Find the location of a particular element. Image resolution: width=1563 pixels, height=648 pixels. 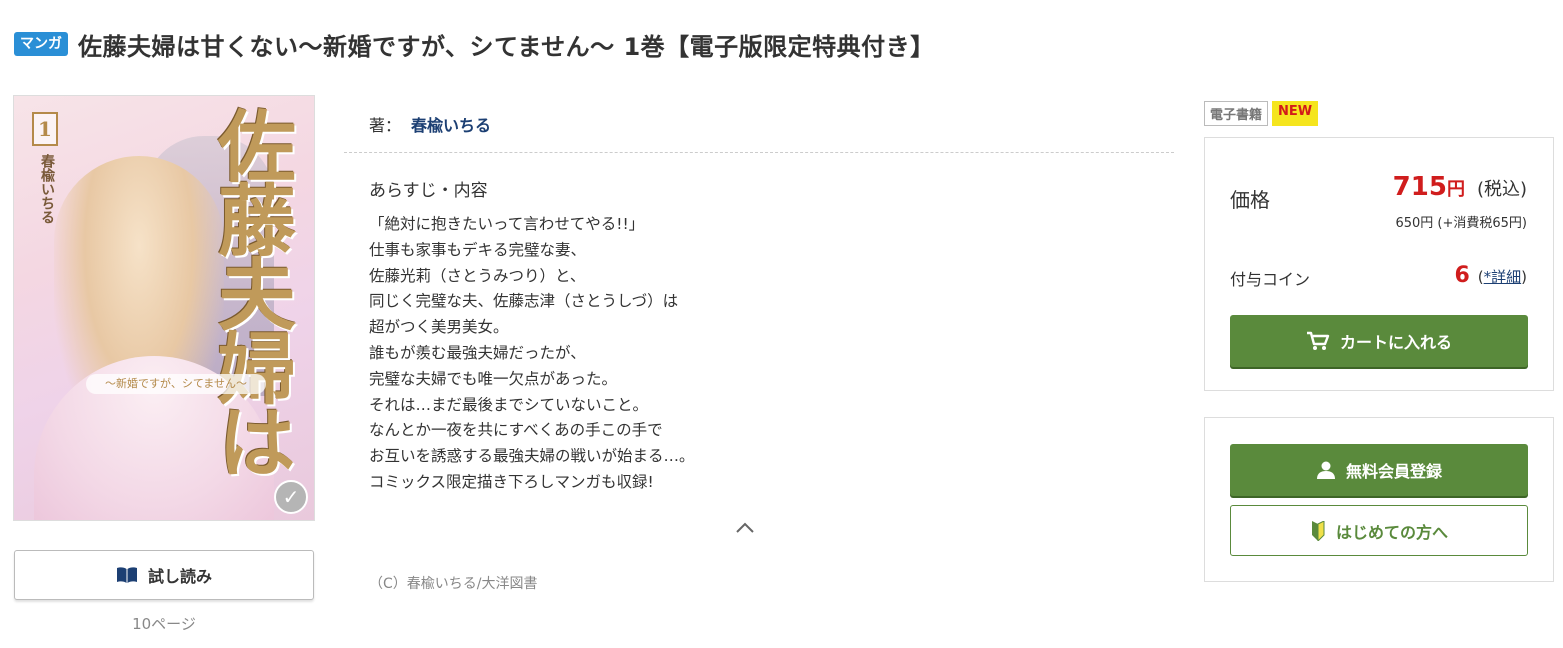

synopsis-line: 佐藤光莉（さとうみつり）と、 is located at coordinates (477, 275).